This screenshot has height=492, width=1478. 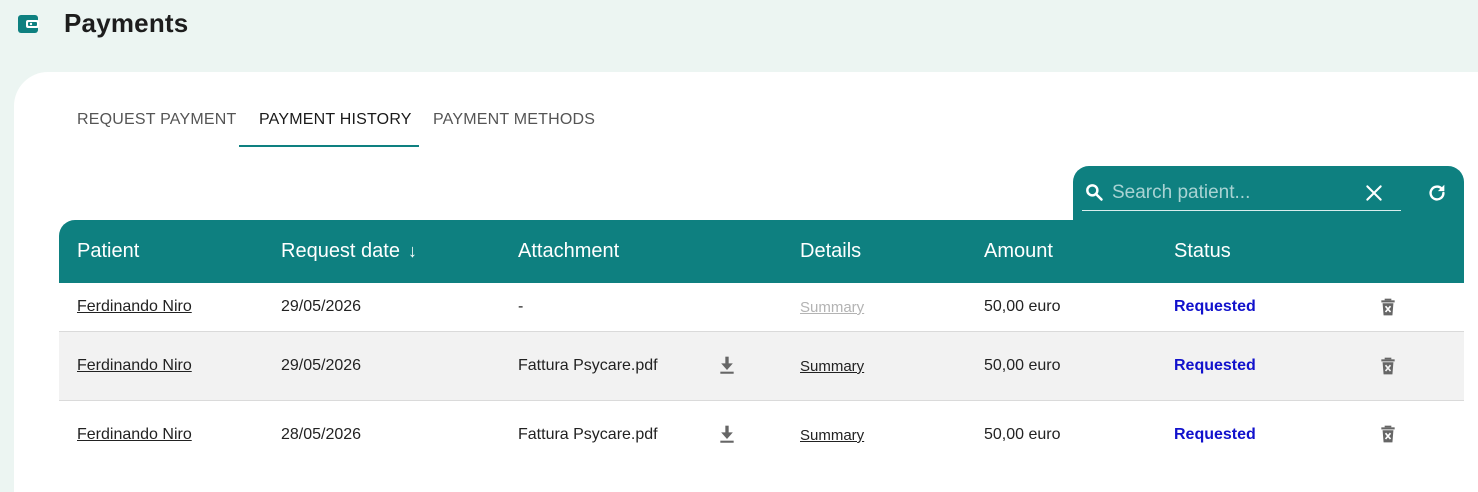 I want to click on page-title: Payments, so click(x=126, y=23).